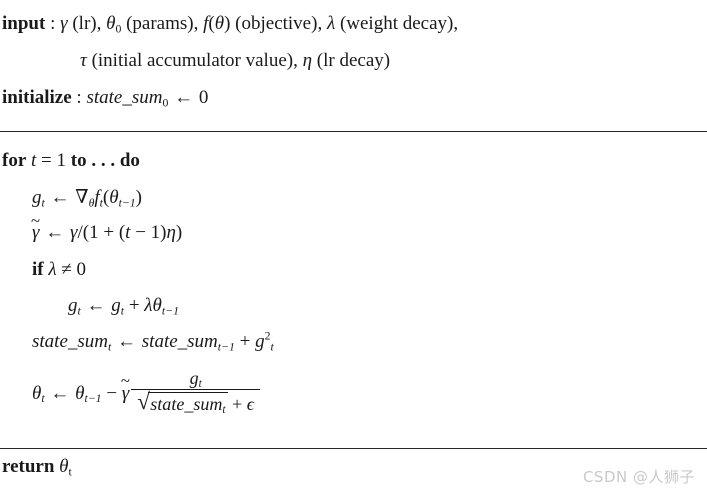 Image resolution: width=707 pixels, height=502 pixels. What do you see at coordinates (83, 60) in the screenshot?
I see `tau-symbol: τ` at bounding box center [83, 60].